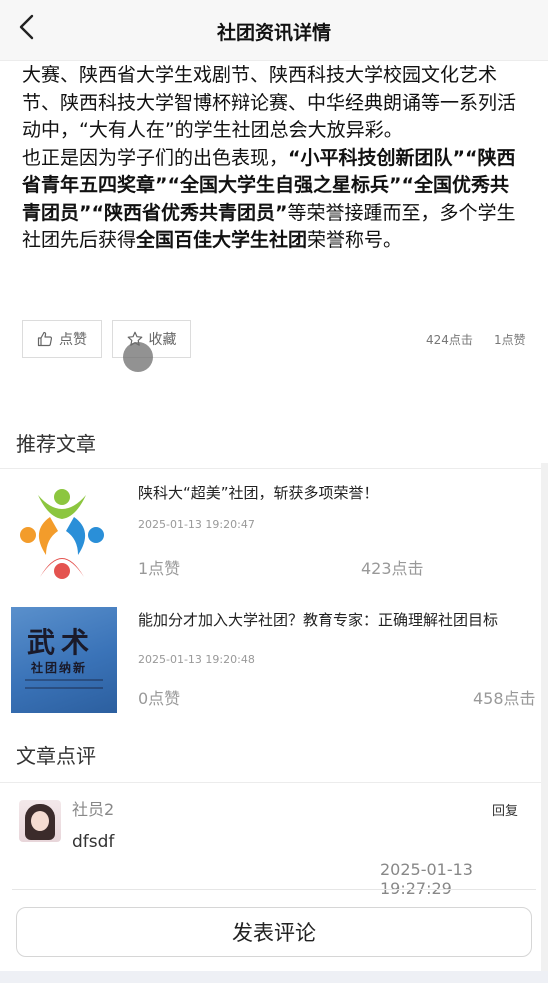 This screenshot has height=983, width=548. I want to click on like-label: 点赞, so click(73, 340).